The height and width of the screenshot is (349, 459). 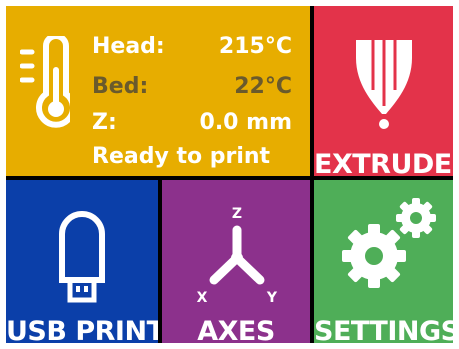 I want to click on z-position-value: 0.0 mm, so click(x=245, y=122).